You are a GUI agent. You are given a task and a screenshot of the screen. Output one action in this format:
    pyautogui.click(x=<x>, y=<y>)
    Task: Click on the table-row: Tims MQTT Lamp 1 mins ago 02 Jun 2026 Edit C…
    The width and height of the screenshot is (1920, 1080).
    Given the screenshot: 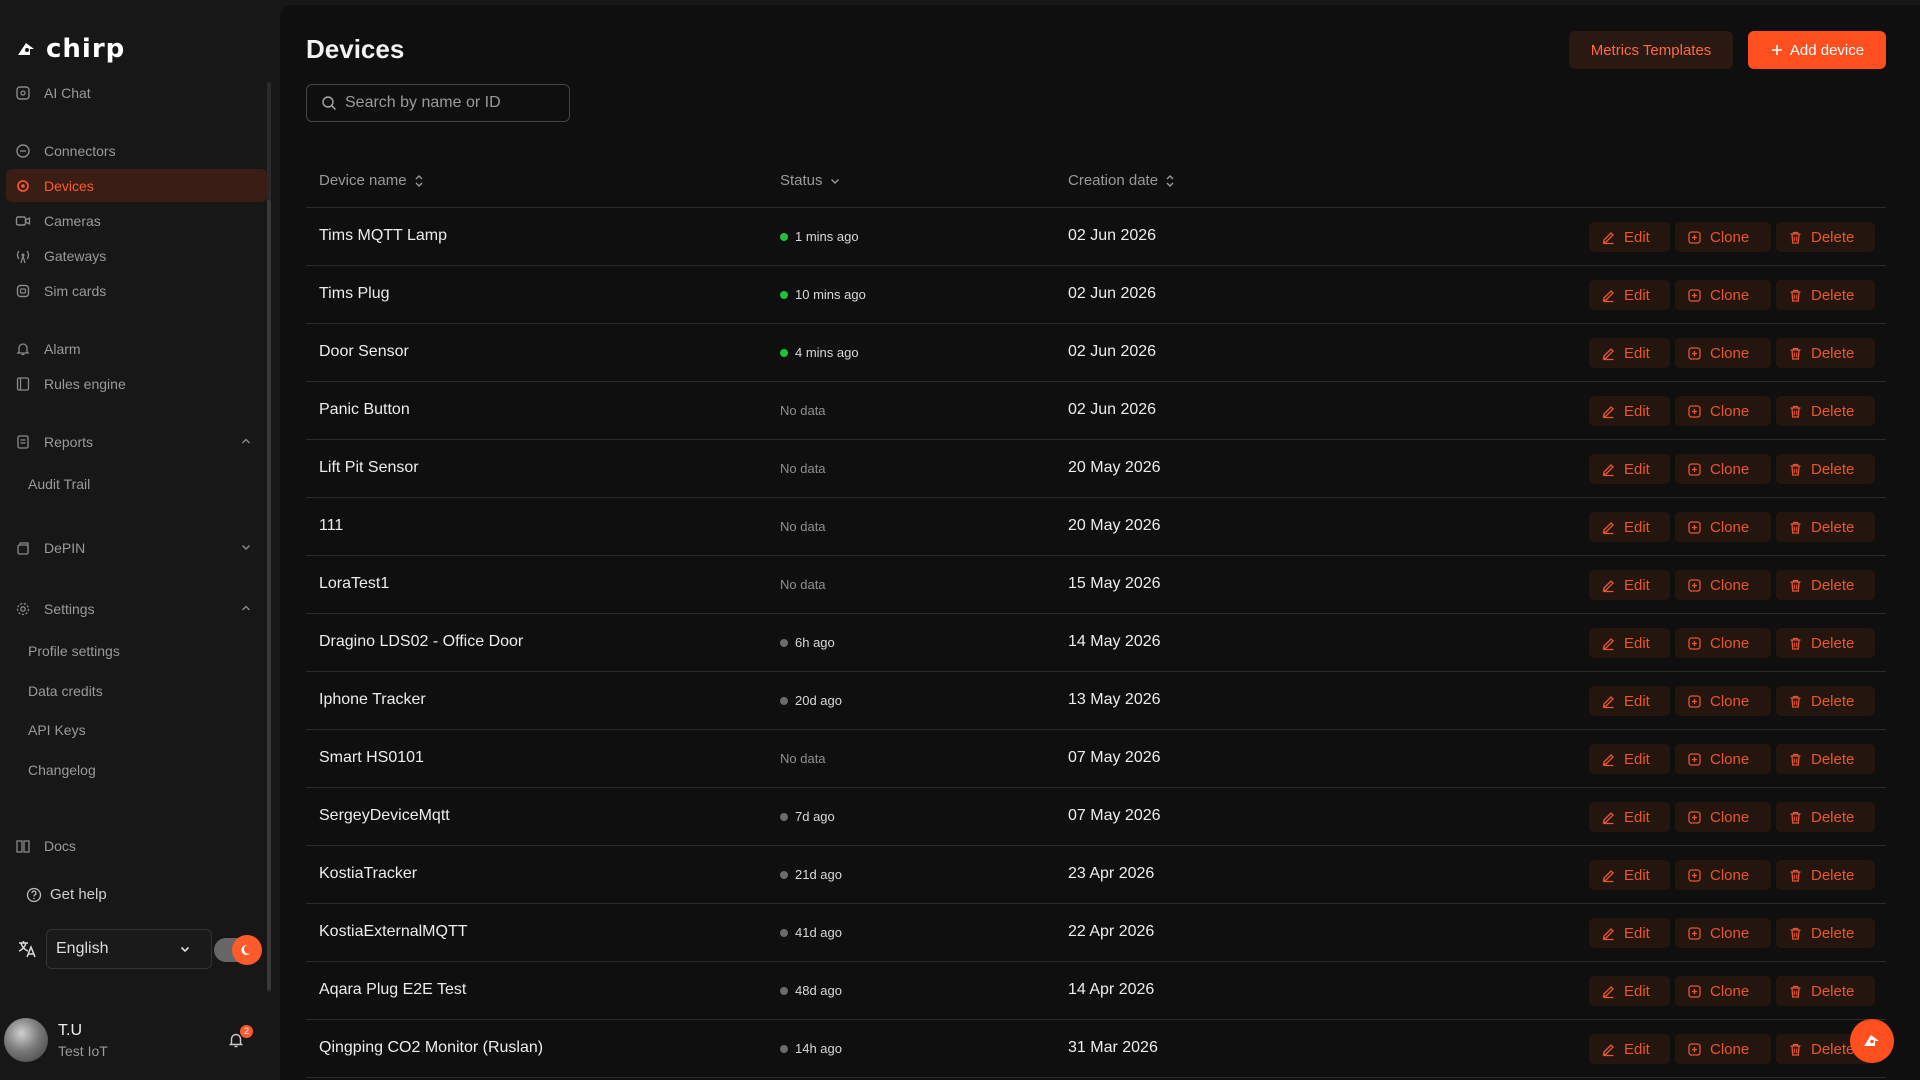 What is the action you would take?
    pyautogui.click(x=1096, y=237)
    